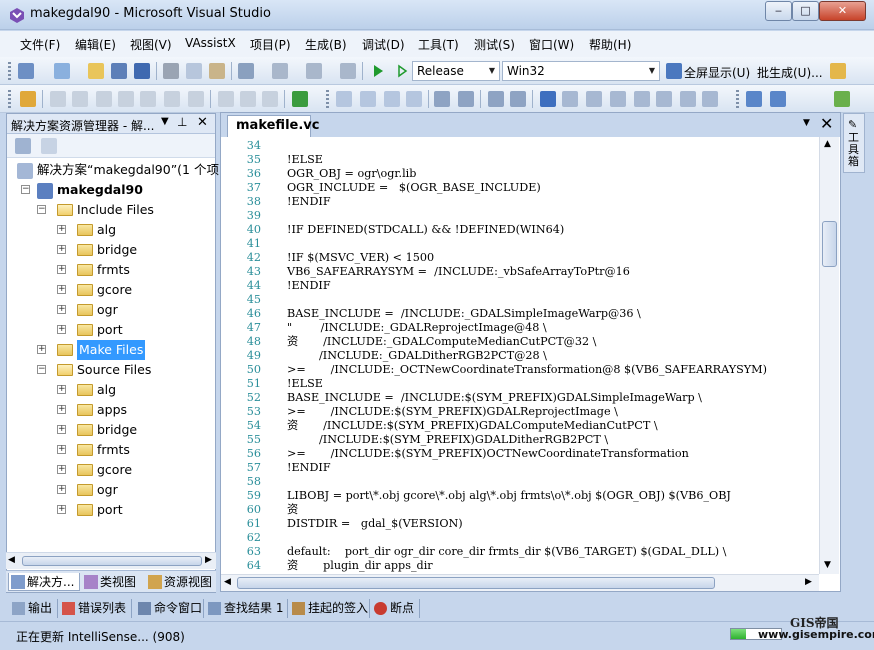  Describe the element at coordinates (40, 44) in the screenshot. I see `menu-file: 文件(F)` at that location.